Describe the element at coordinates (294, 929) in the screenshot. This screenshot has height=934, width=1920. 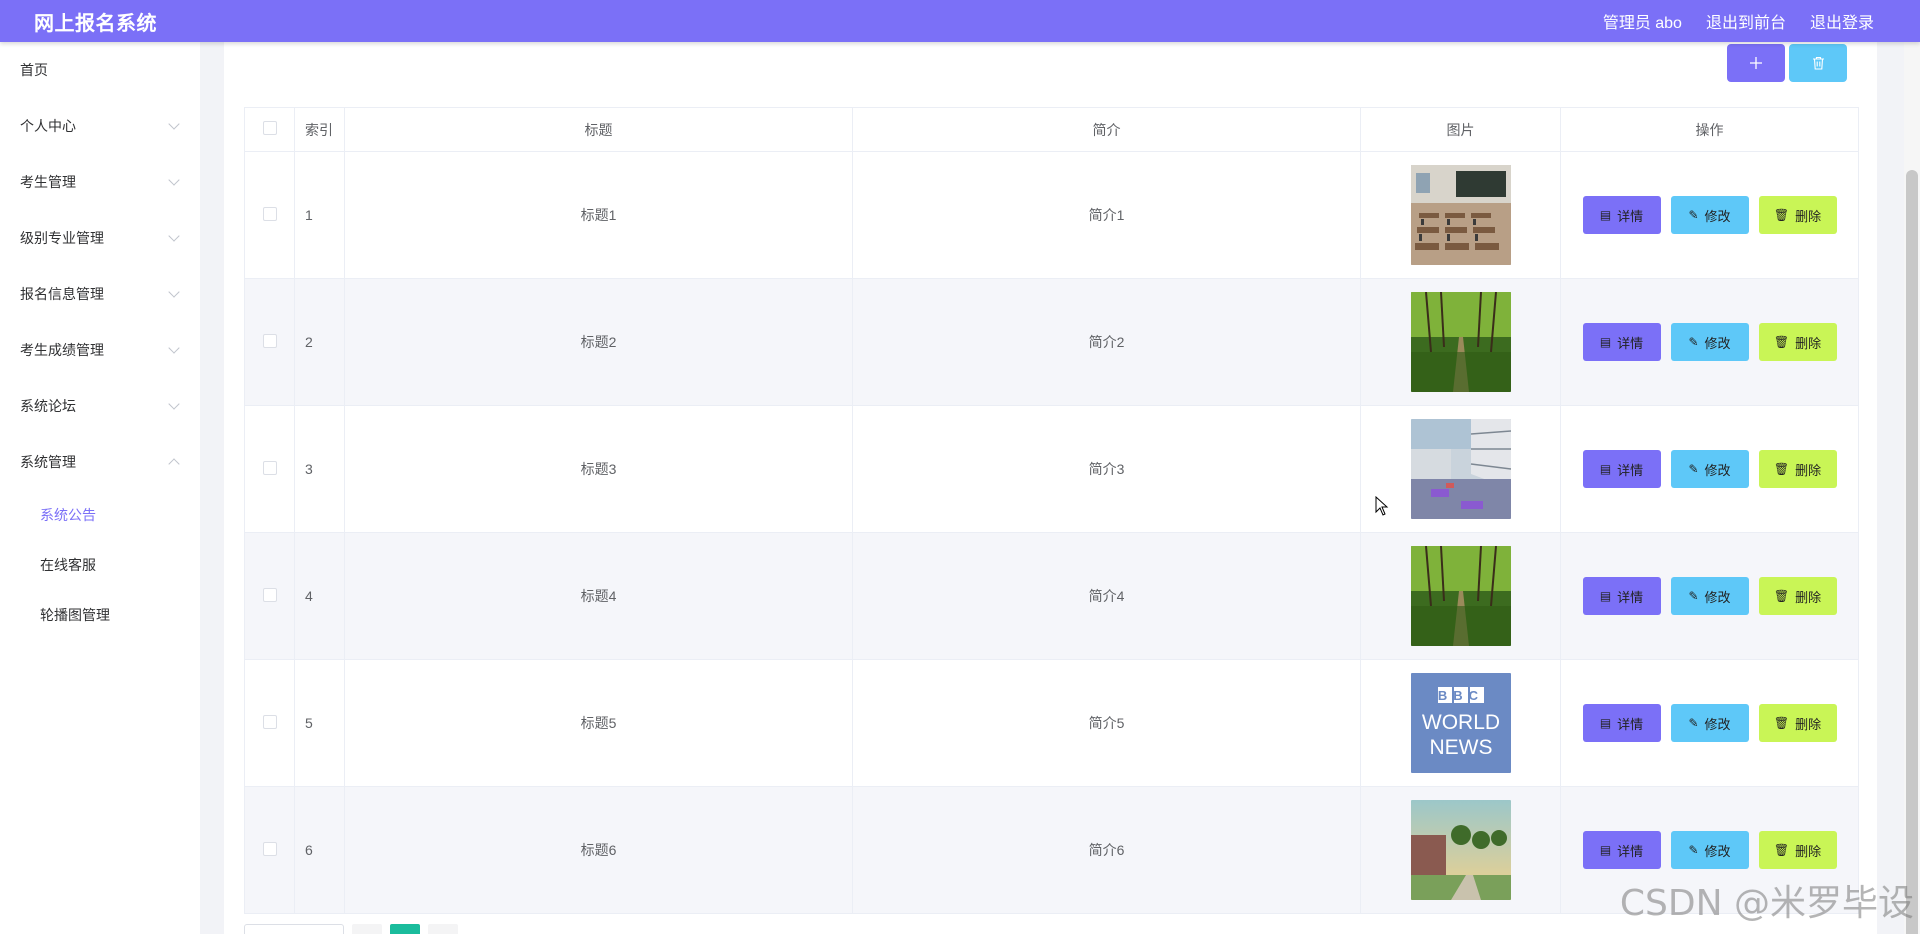
I see `page-size-select` at that location.